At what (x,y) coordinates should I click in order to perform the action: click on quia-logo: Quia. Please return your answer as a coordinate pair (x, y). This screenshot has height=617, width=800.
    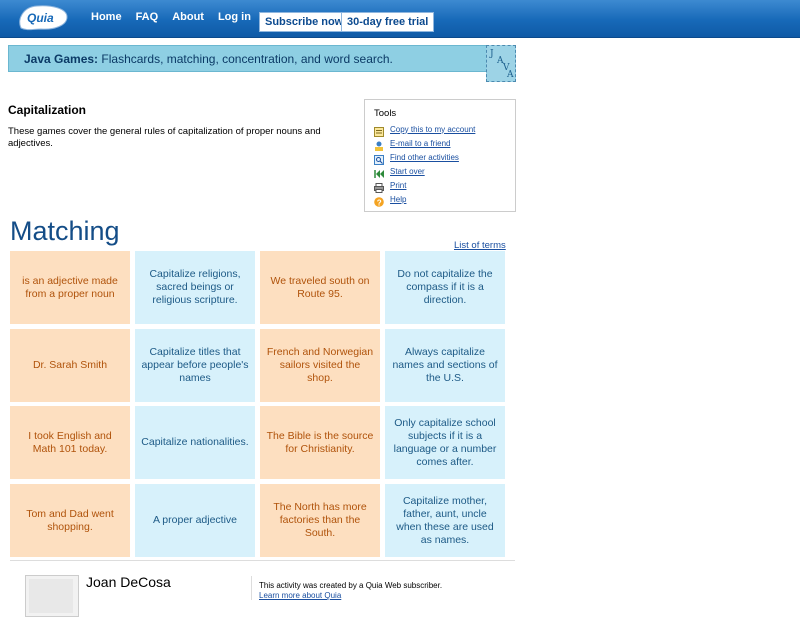
    Looking at the image, I should click on (43, 18).